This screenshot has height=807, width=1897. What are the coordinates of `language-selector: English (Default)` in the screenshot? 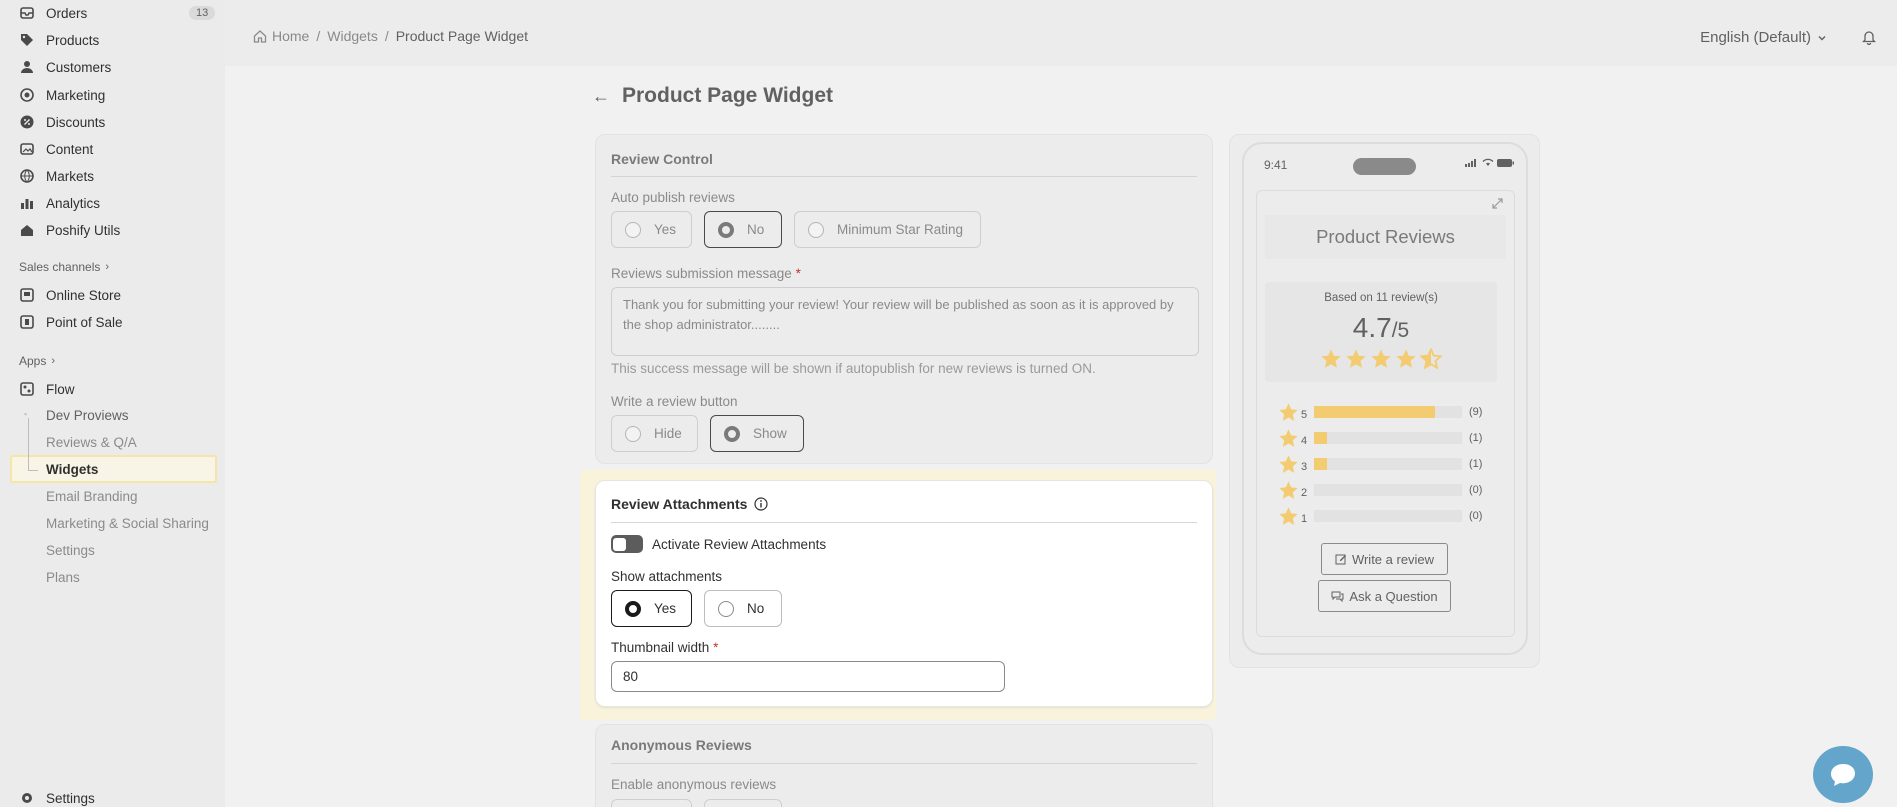 It's located at (1763, 37).